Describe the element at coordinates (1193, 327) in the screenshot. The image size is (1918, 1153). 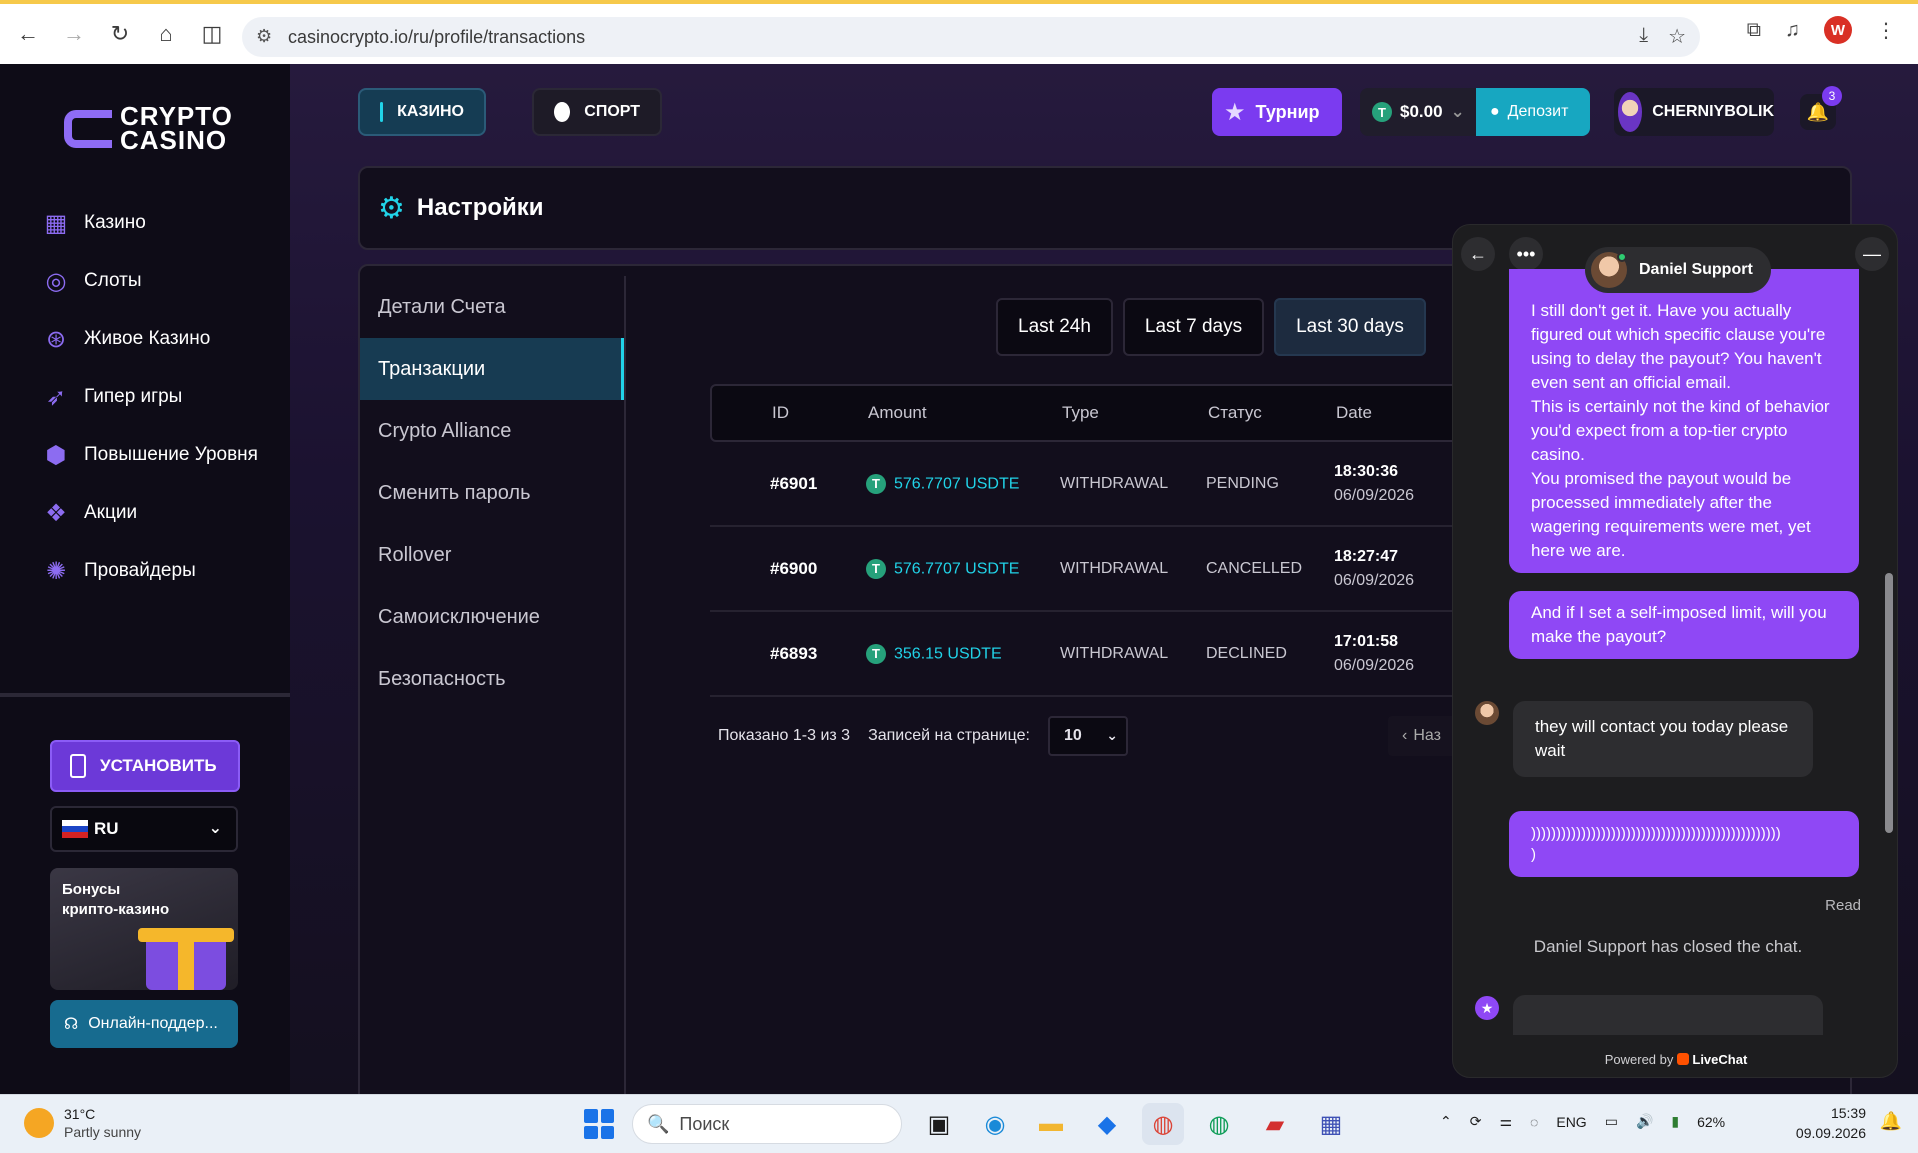
I see `filter-last-7-days: Last 7 days` at that location.